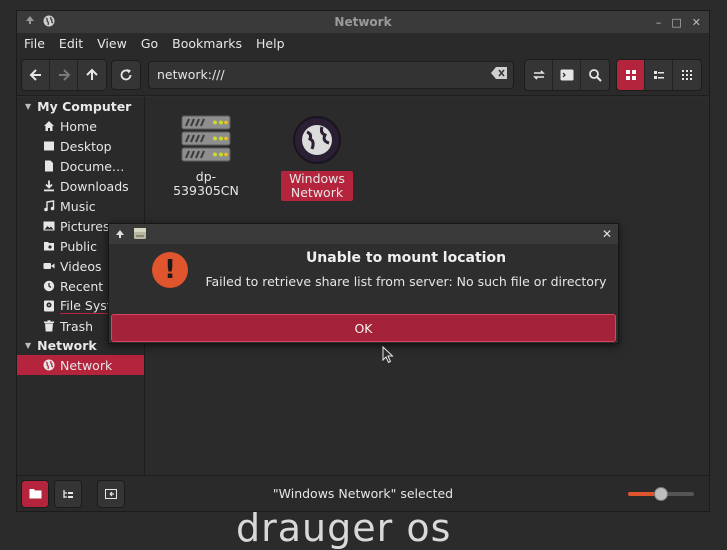 This screenshot has height=550, width=727. I want to click on icon-view-button, so click(631, 74).